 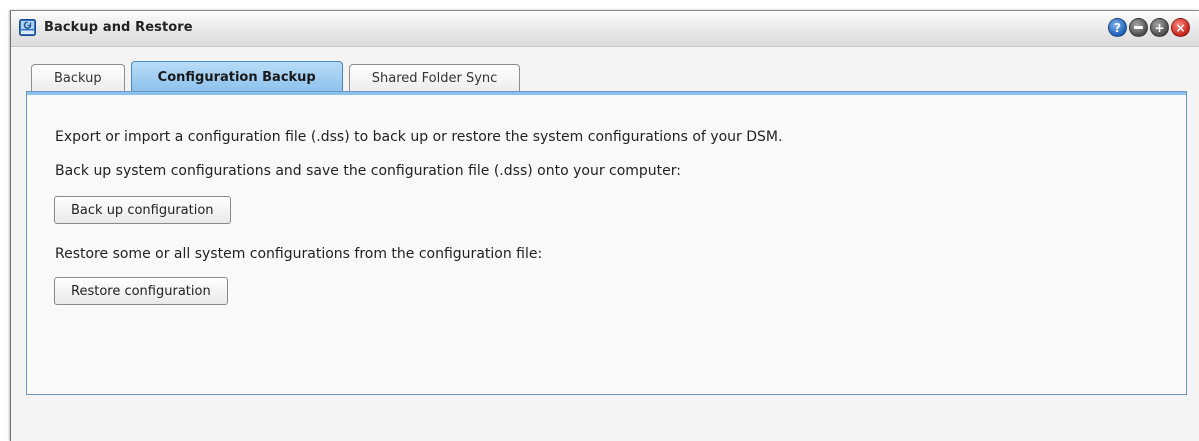 What do you see at coordinates (141, 291) in the screenshot?
I see `restore-configuration-button: Restore configuration` at bounding box center [141, 291].